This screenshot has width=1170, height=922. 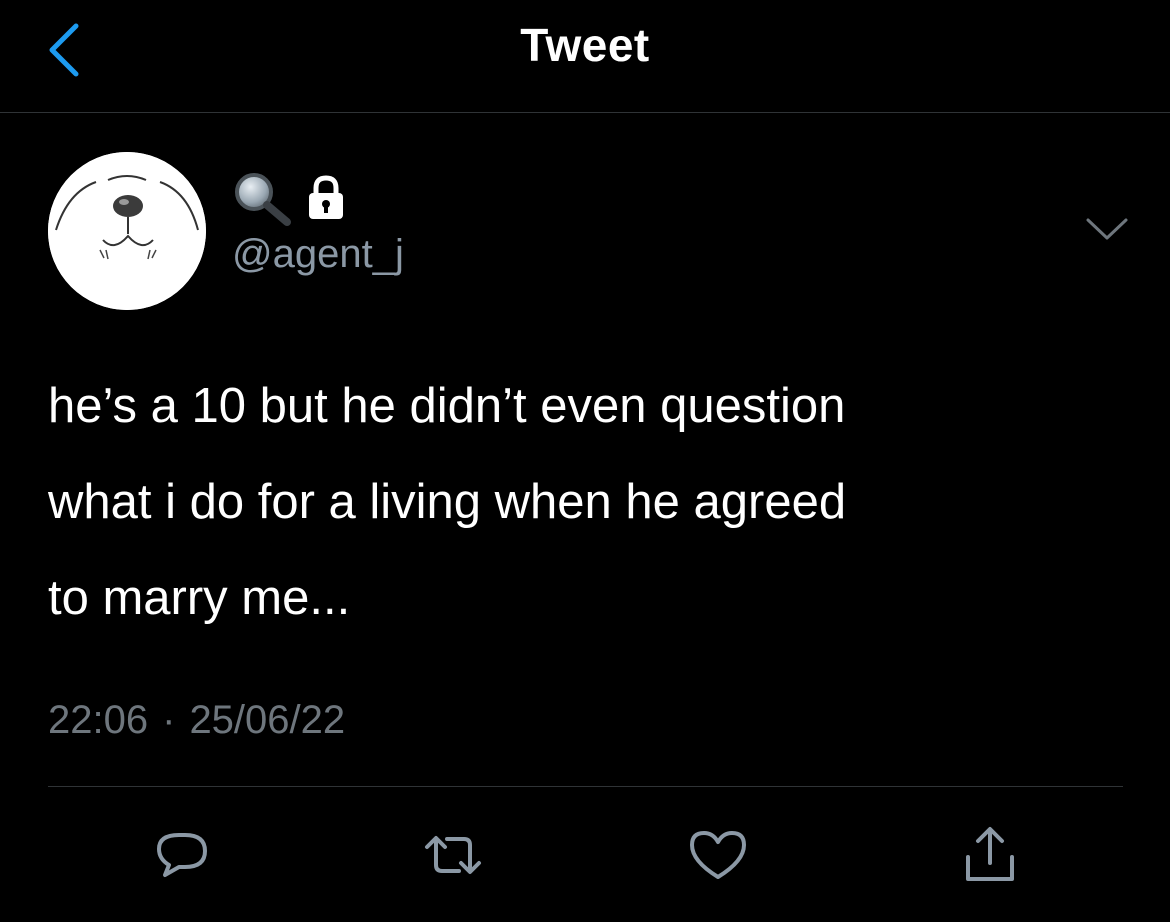 What do you see at coordinates (585, 855) in the screenshot?
I see `action-bar` at bounding box center [585, 855].